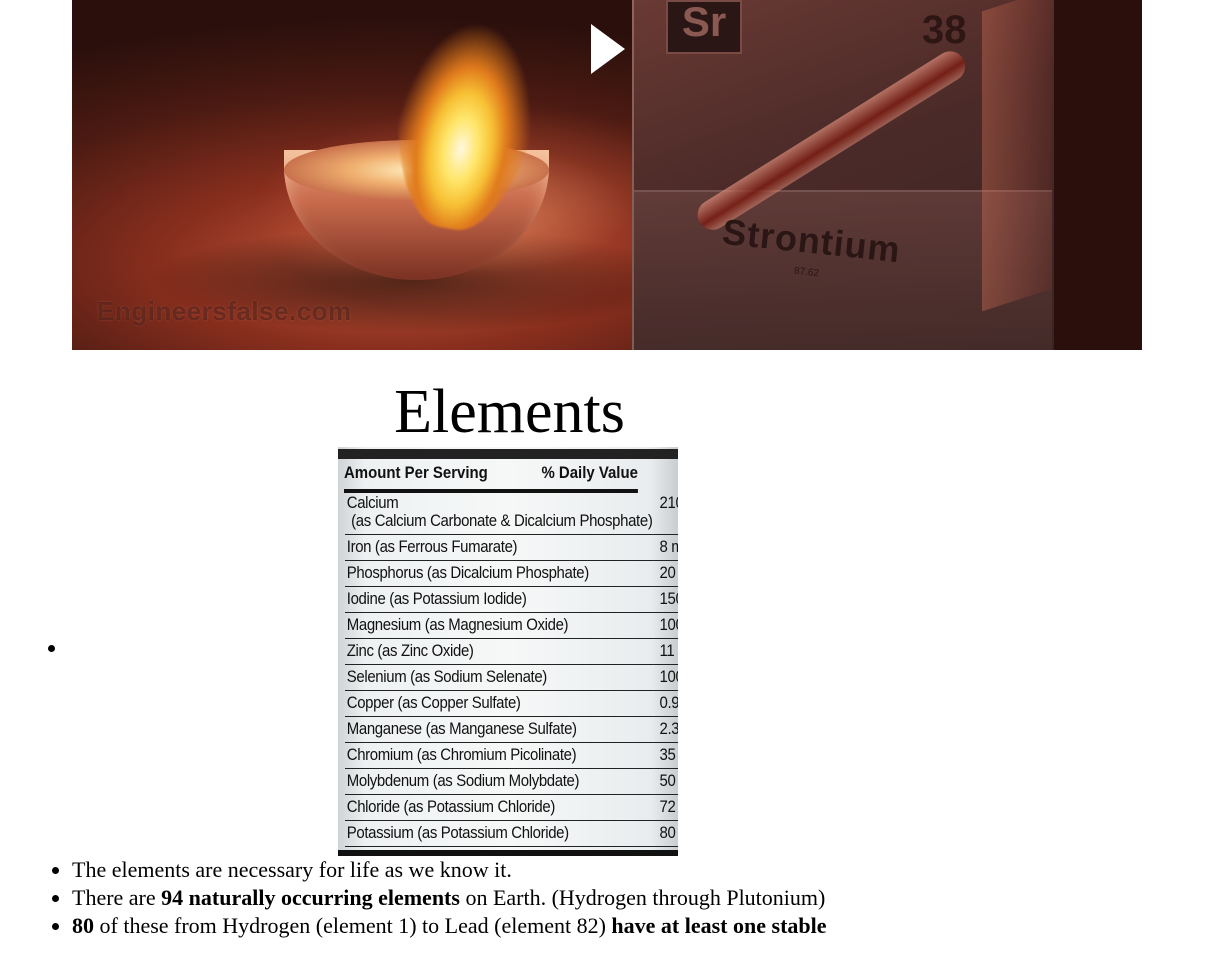 This screenshot has height=960, width=1211. I want to click on label-amount: 150 mcg, so click(666, 599).